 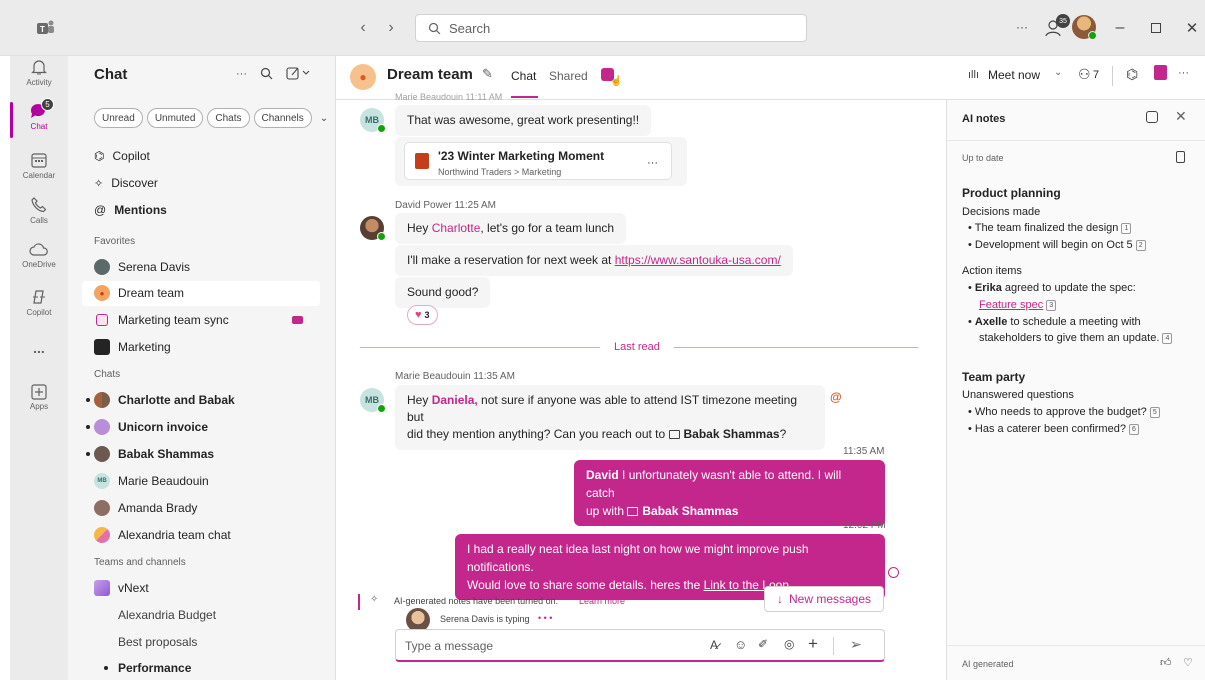 What do you see at coordinates (611, 28) in the screenshot?
I see `search-input: Search` at bounding box center [611, 28].